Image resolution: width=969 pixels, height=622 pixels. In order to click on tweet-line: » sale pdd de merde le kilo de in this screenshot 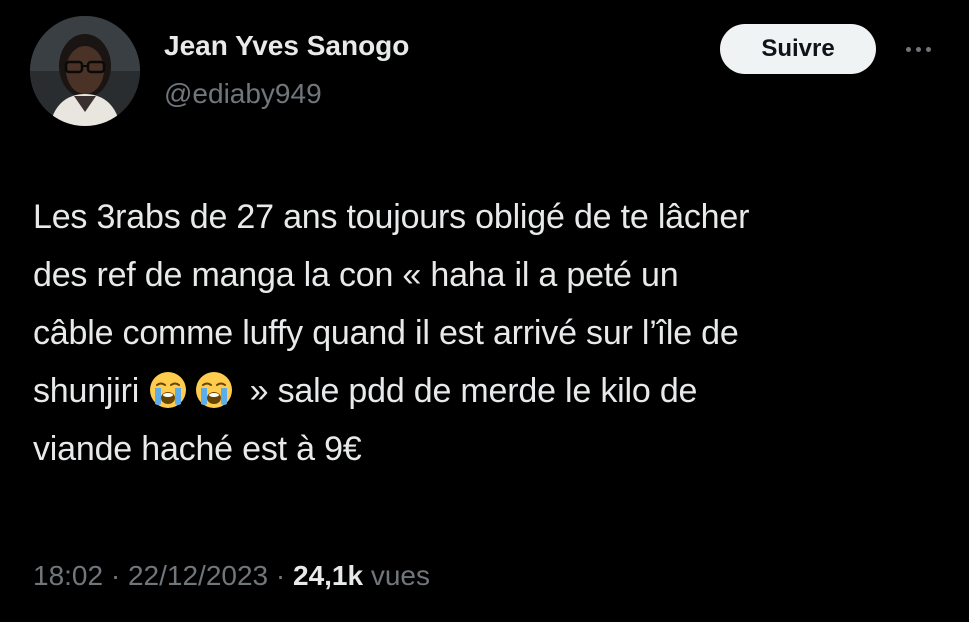, I will do `click(473, 391)`.